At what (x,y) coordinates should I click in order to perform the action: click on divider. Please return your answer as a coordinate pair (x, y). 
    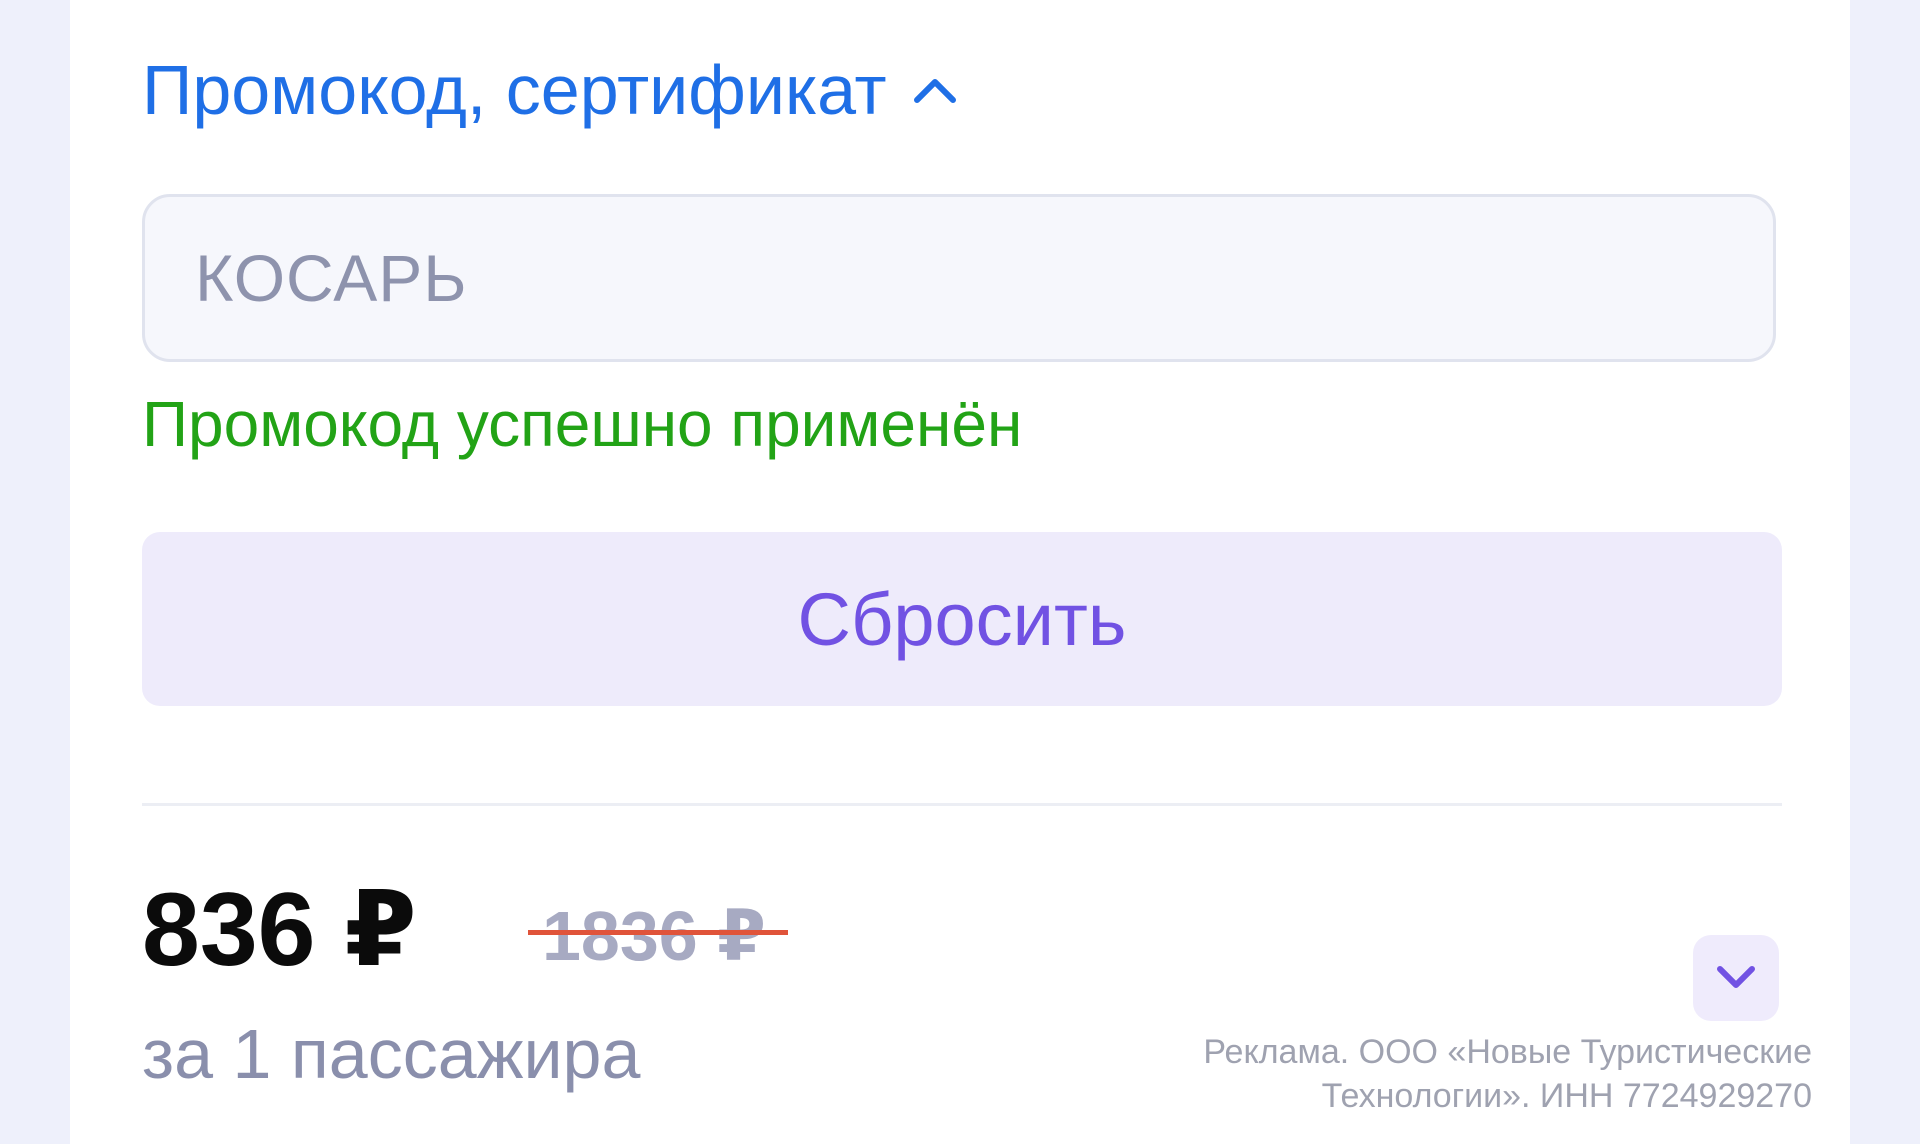
    Looking at the image, I should click on (962, 804).